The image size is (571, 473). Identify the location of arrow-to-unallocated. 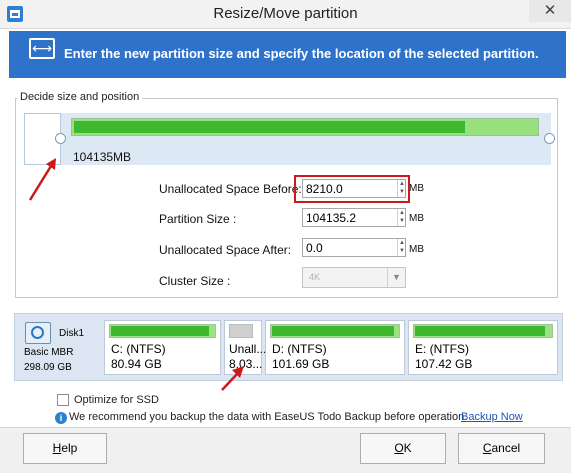
(230, 381).